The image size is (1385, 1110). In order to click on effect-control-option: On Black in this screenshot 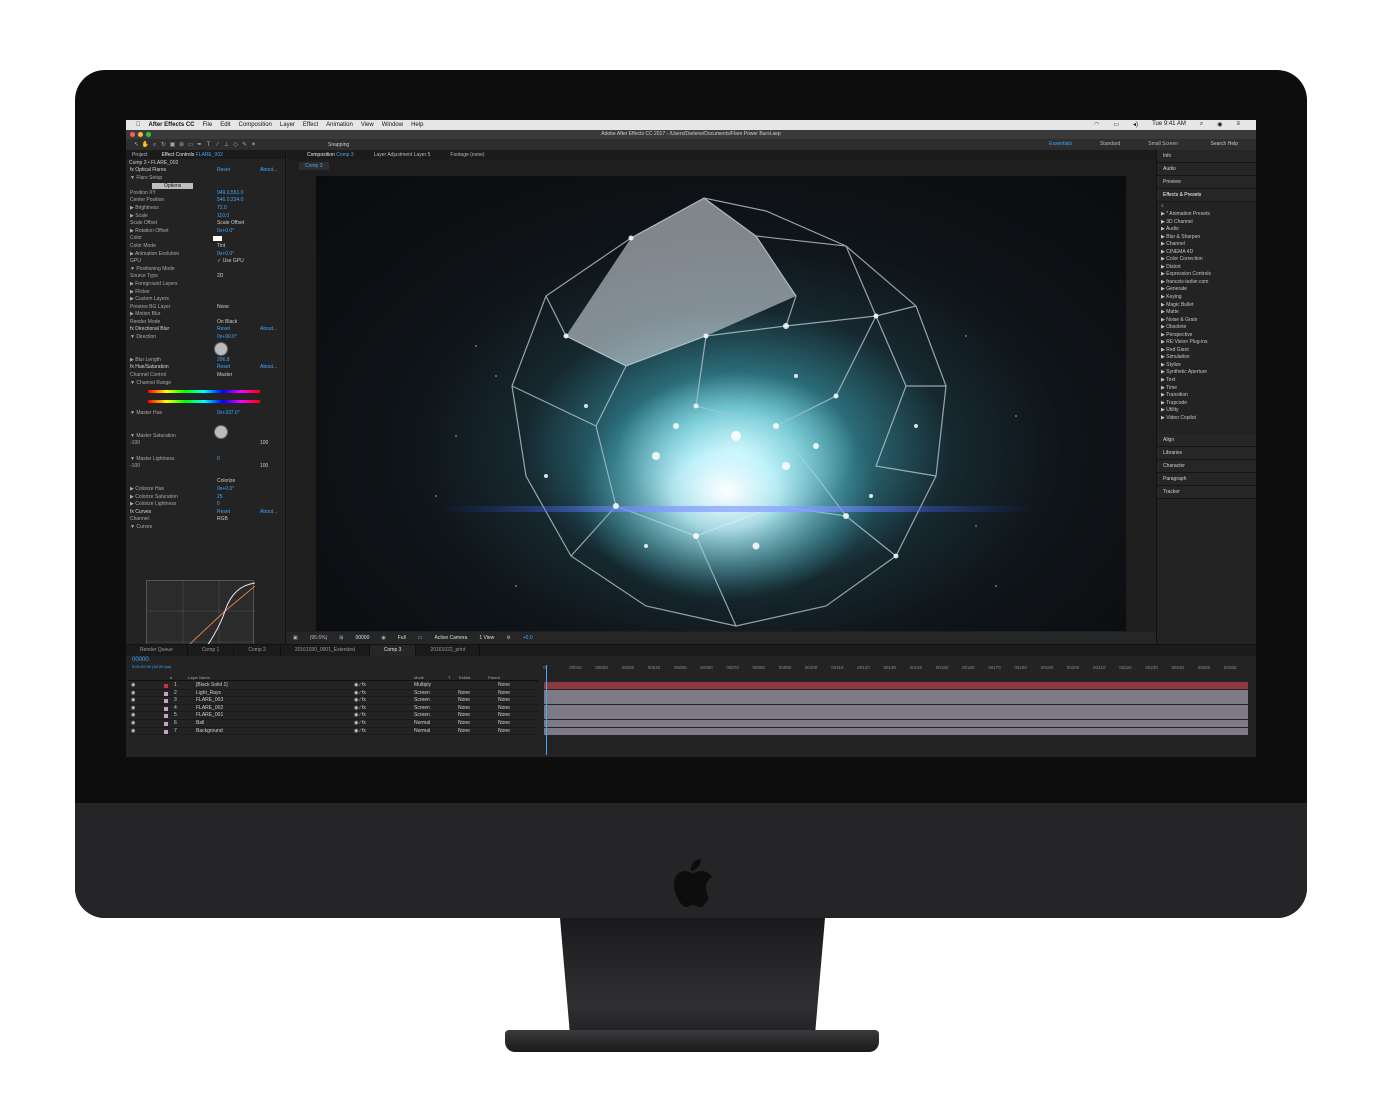, I will do `click(227, 323)`.